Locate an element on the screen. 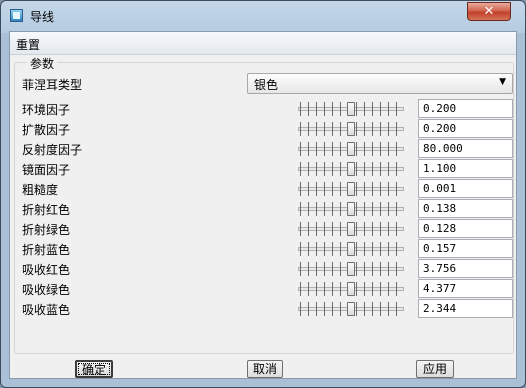  chevron-down-icon: ▼ is located at coordinates (502, 82).